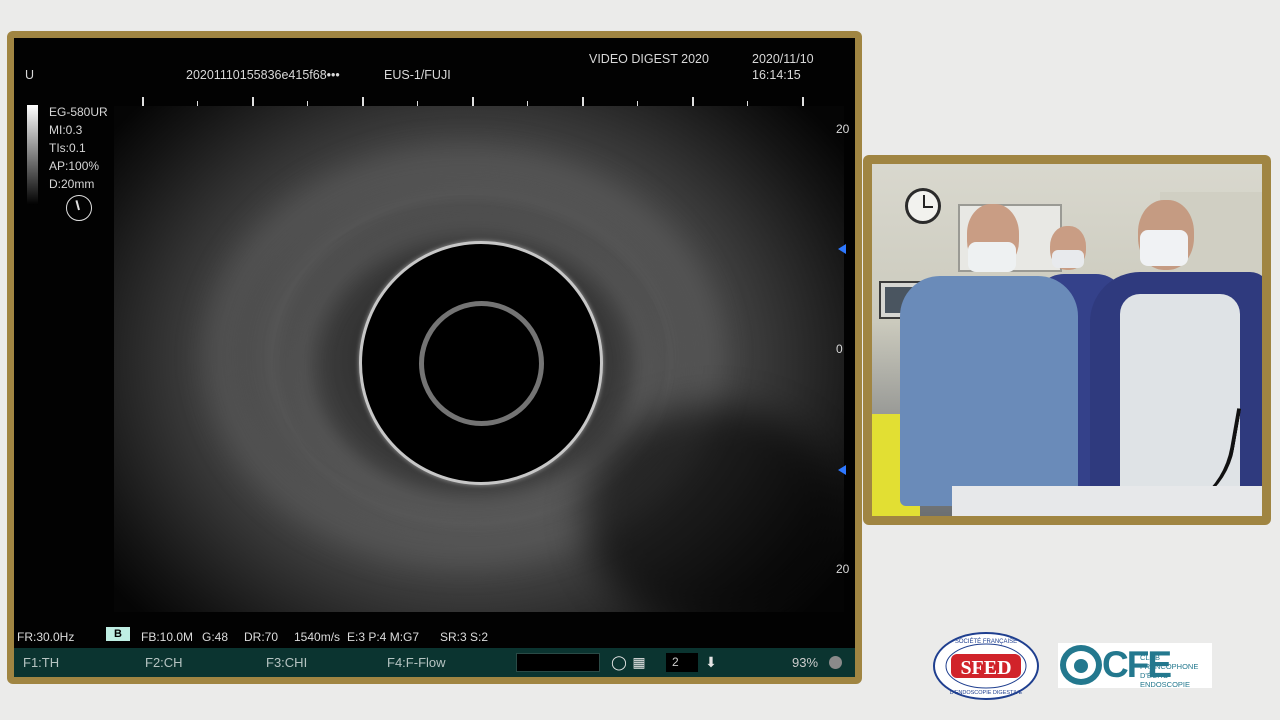 The height and width of the screenshot is (720, 1280). What do you see at coordinates (711, 662) in the screenshot?
I see `download-icon: ⬇` at bounding box center [711, 662].